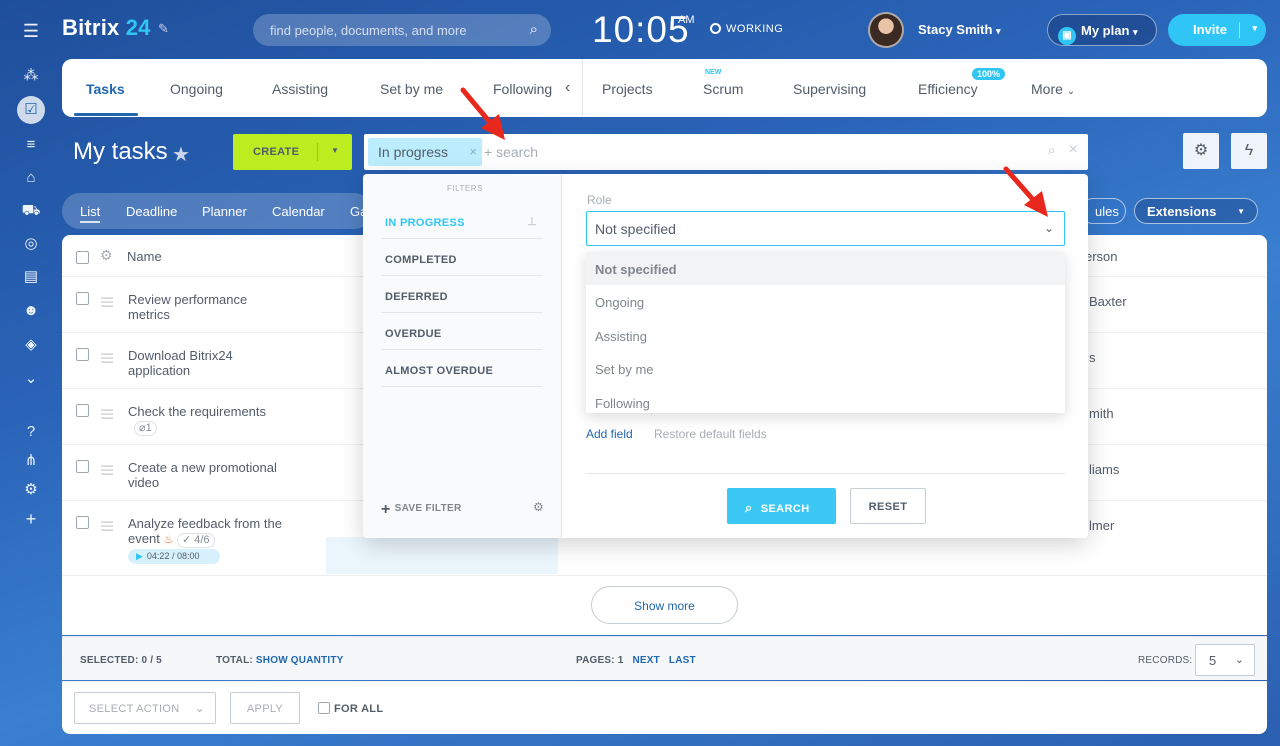 Image resolution: width=1280 pixels, height=746 pixels. I want to click on view-list: List, so click(90, 213).